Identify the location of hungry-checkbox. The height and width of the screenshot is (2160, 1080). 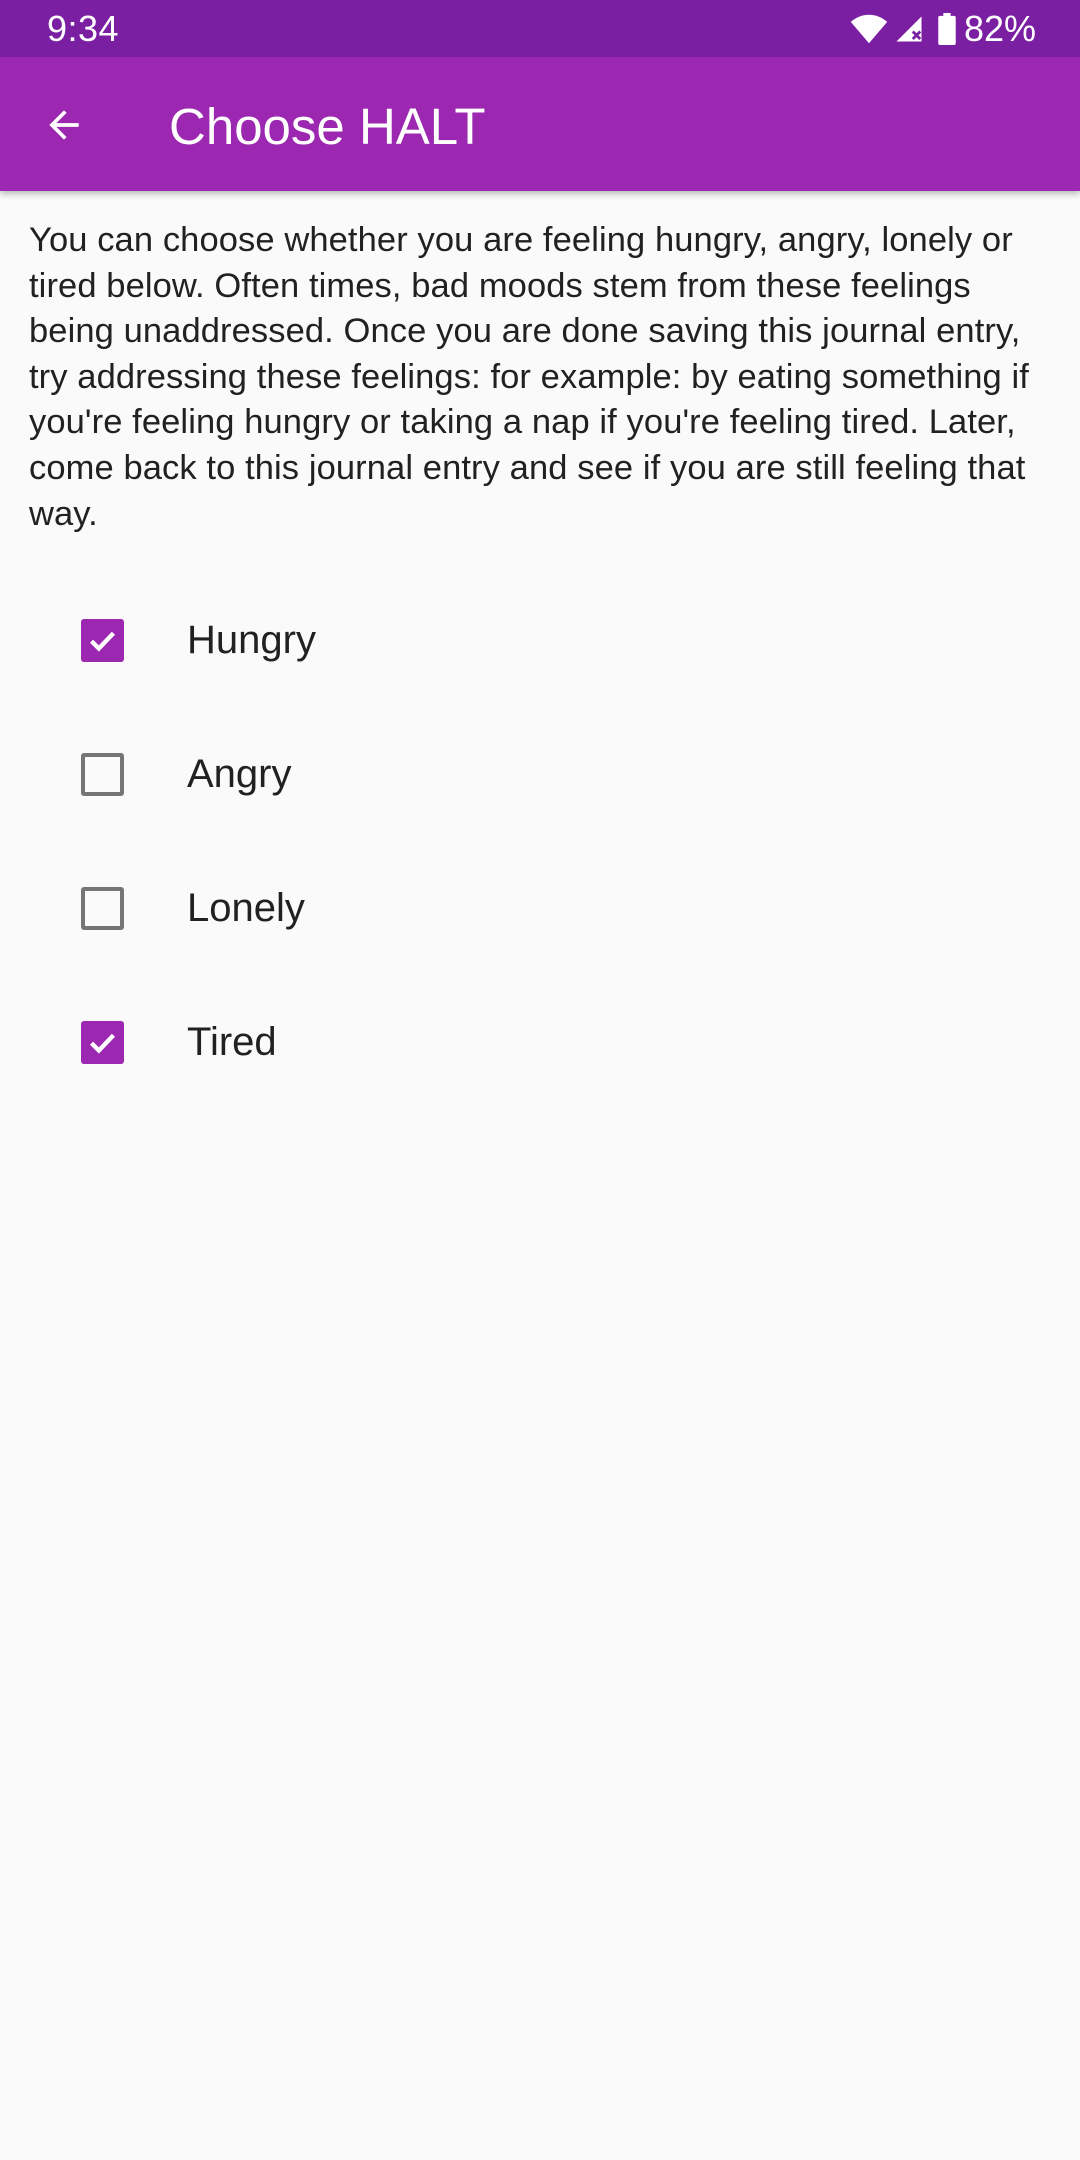
(102, 640).